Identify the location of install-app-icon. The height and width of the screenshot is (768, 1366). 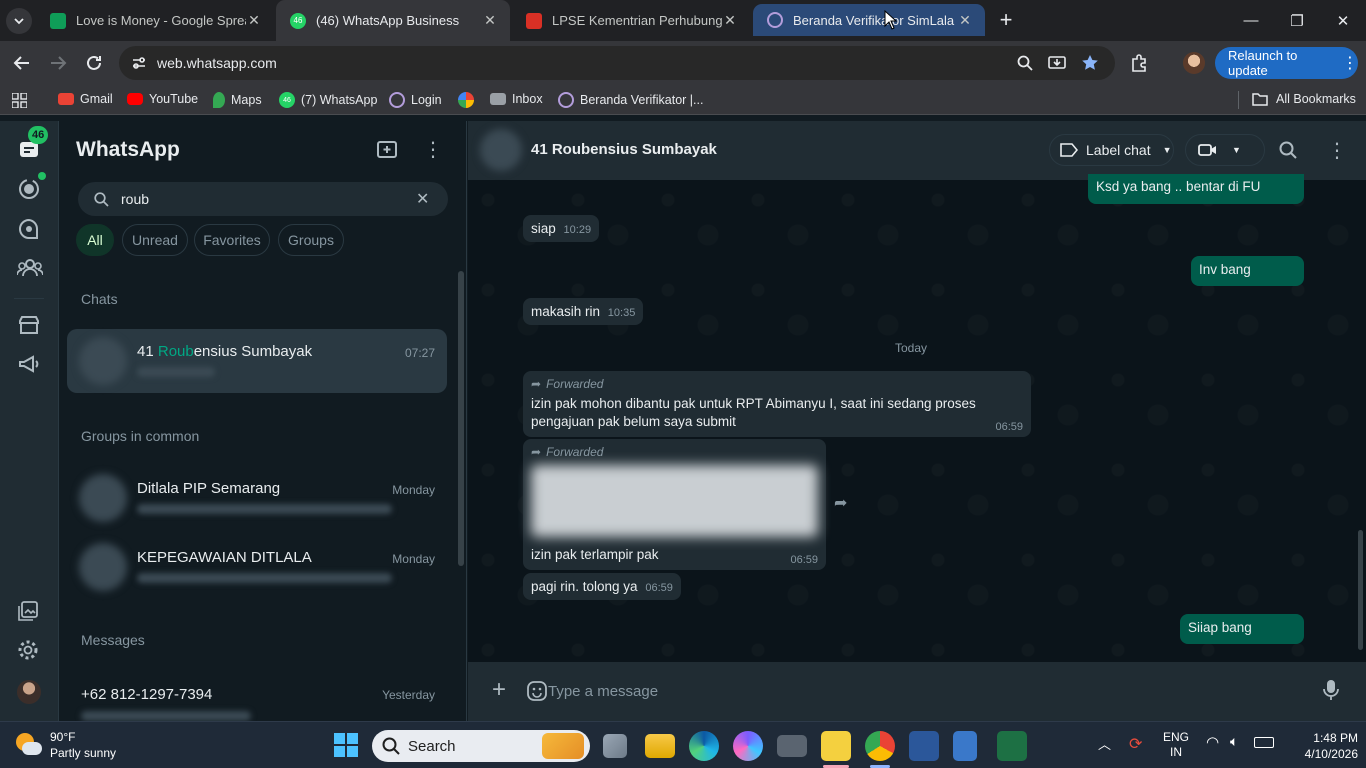
(1057, 63).